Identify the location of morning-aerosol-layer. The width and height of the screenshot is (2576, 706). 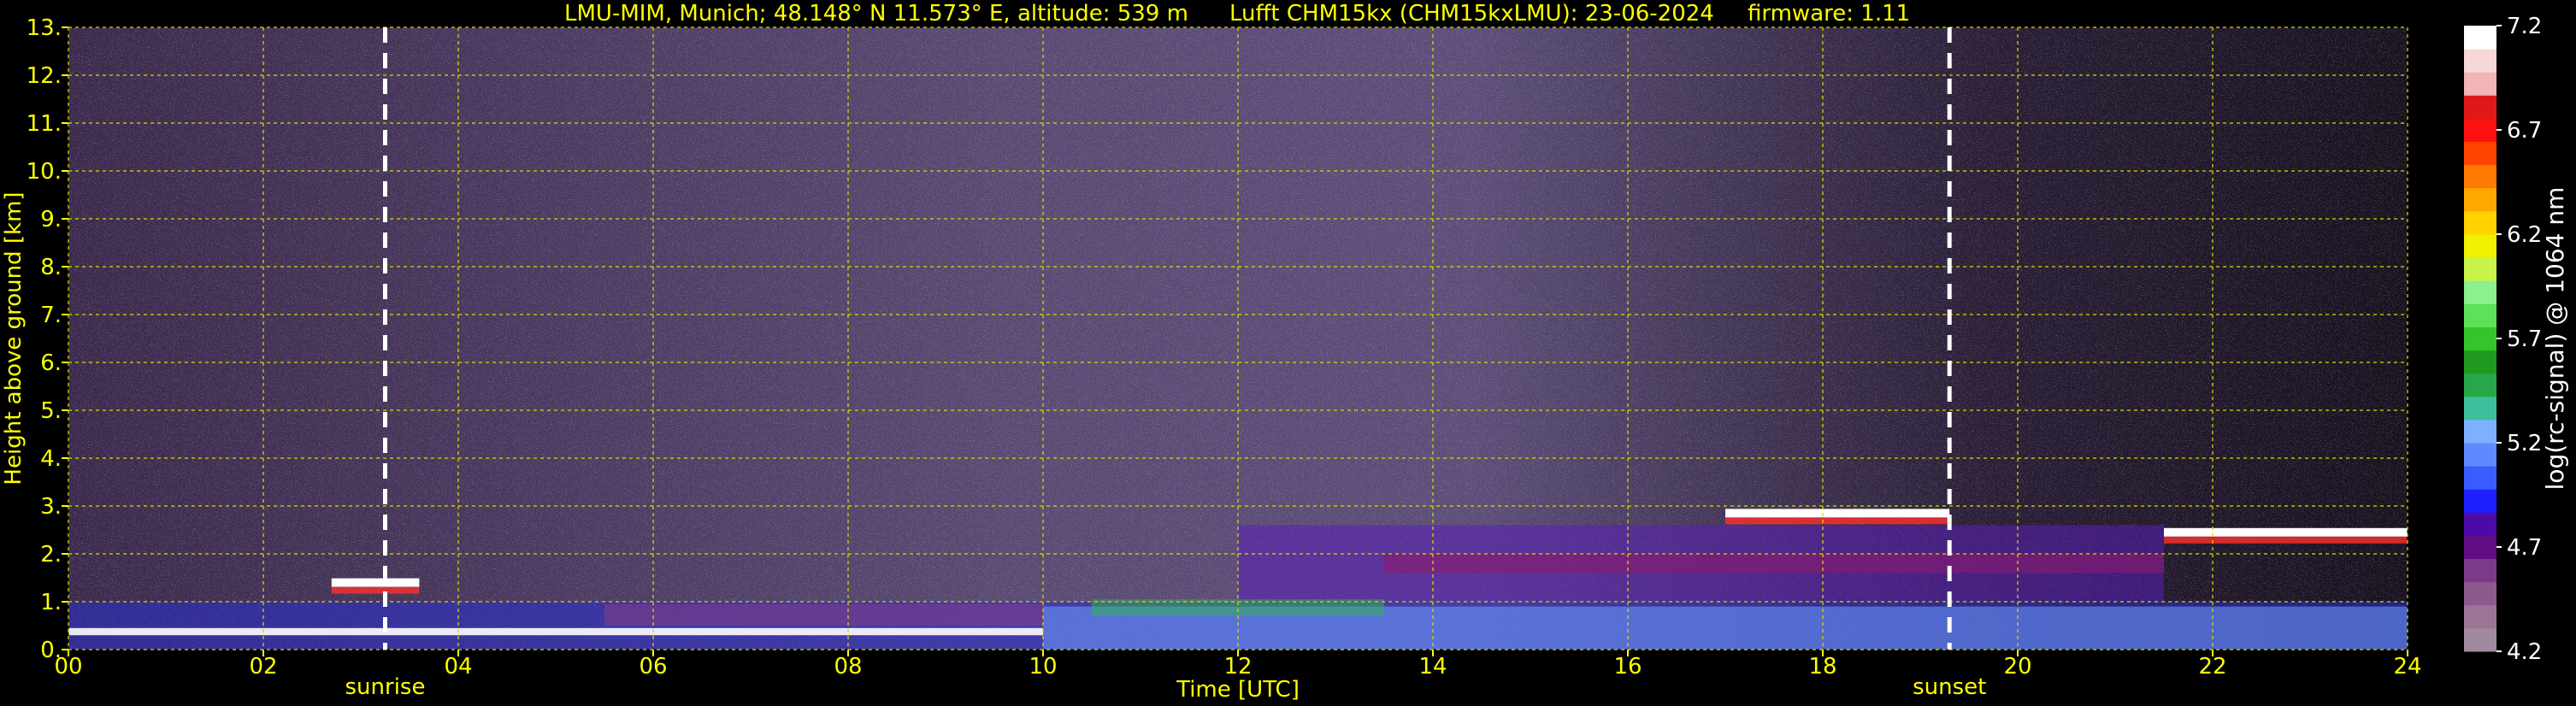
(823, 614).